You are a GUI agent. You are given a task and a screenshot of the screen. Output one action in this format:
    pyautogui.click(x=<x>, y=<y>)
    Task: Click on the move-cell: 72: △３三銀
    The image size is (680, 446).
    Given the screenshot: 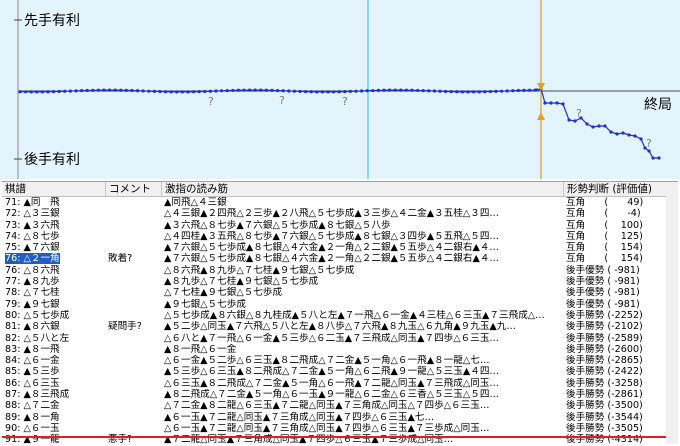 What is the action you would take?
    pyautogui.click(x=55, y=213)
    